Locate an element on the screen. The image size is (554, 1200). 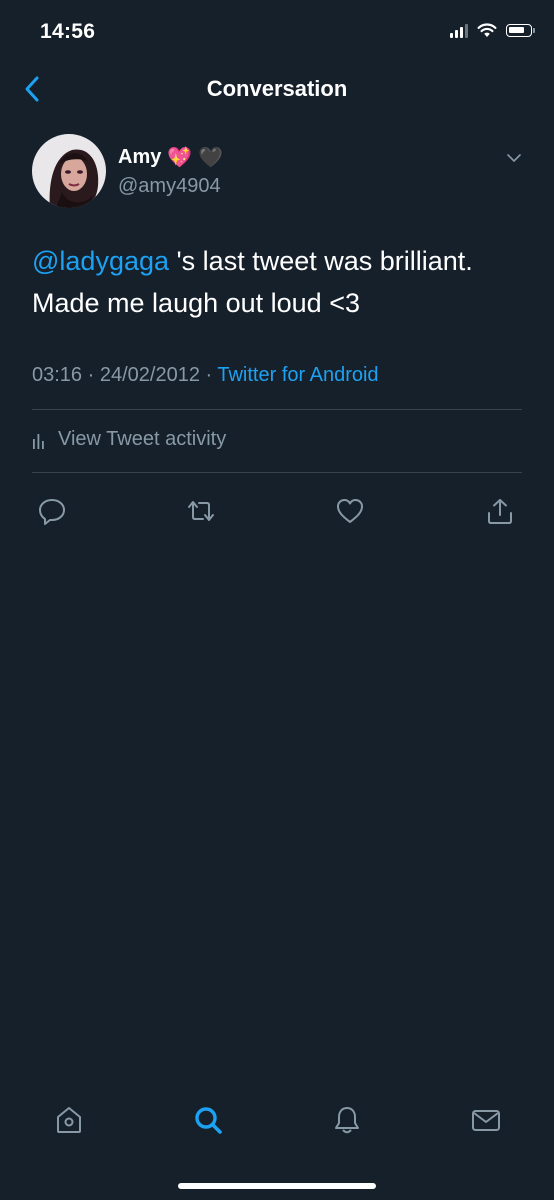
status-icons is located at coordinates (492, 30).